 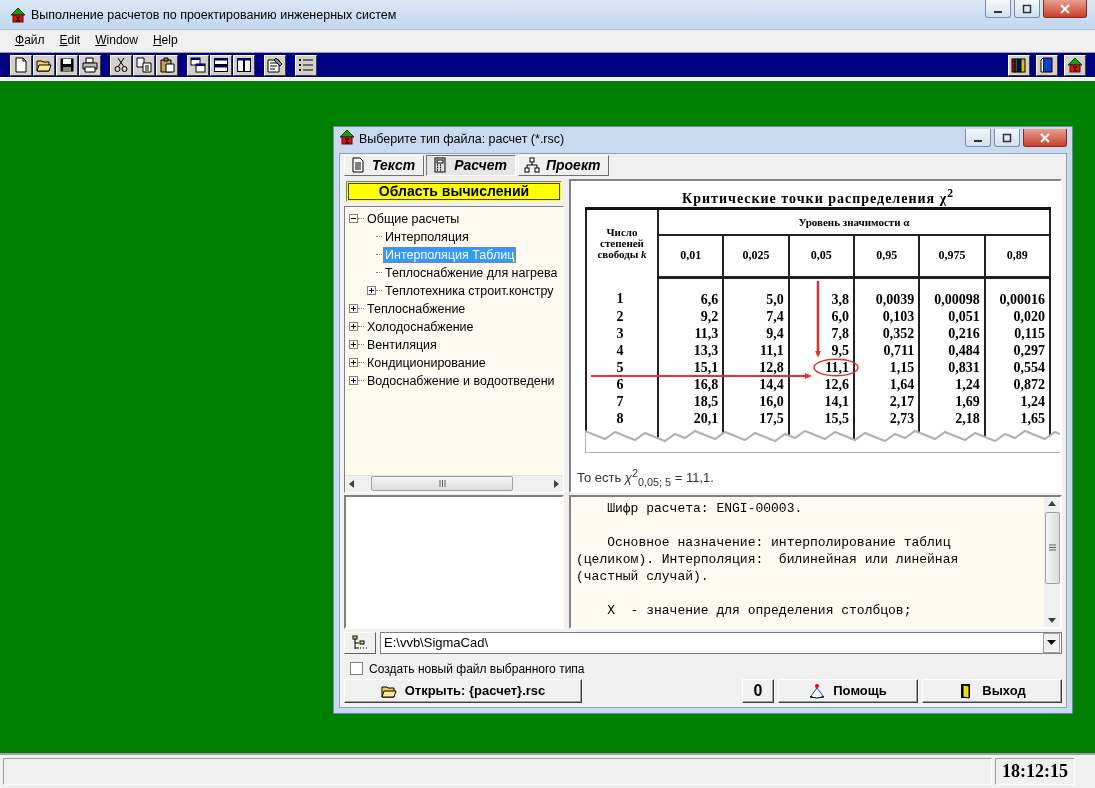 What do you see at coordinates (821, 350) in the screenshot?
I see `table-cell: 9,5` at bounding box center [821, 350].